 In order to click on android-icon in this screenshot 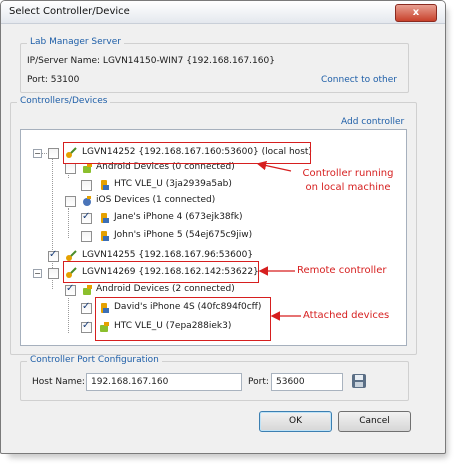, I will do `click(87, 290)`.